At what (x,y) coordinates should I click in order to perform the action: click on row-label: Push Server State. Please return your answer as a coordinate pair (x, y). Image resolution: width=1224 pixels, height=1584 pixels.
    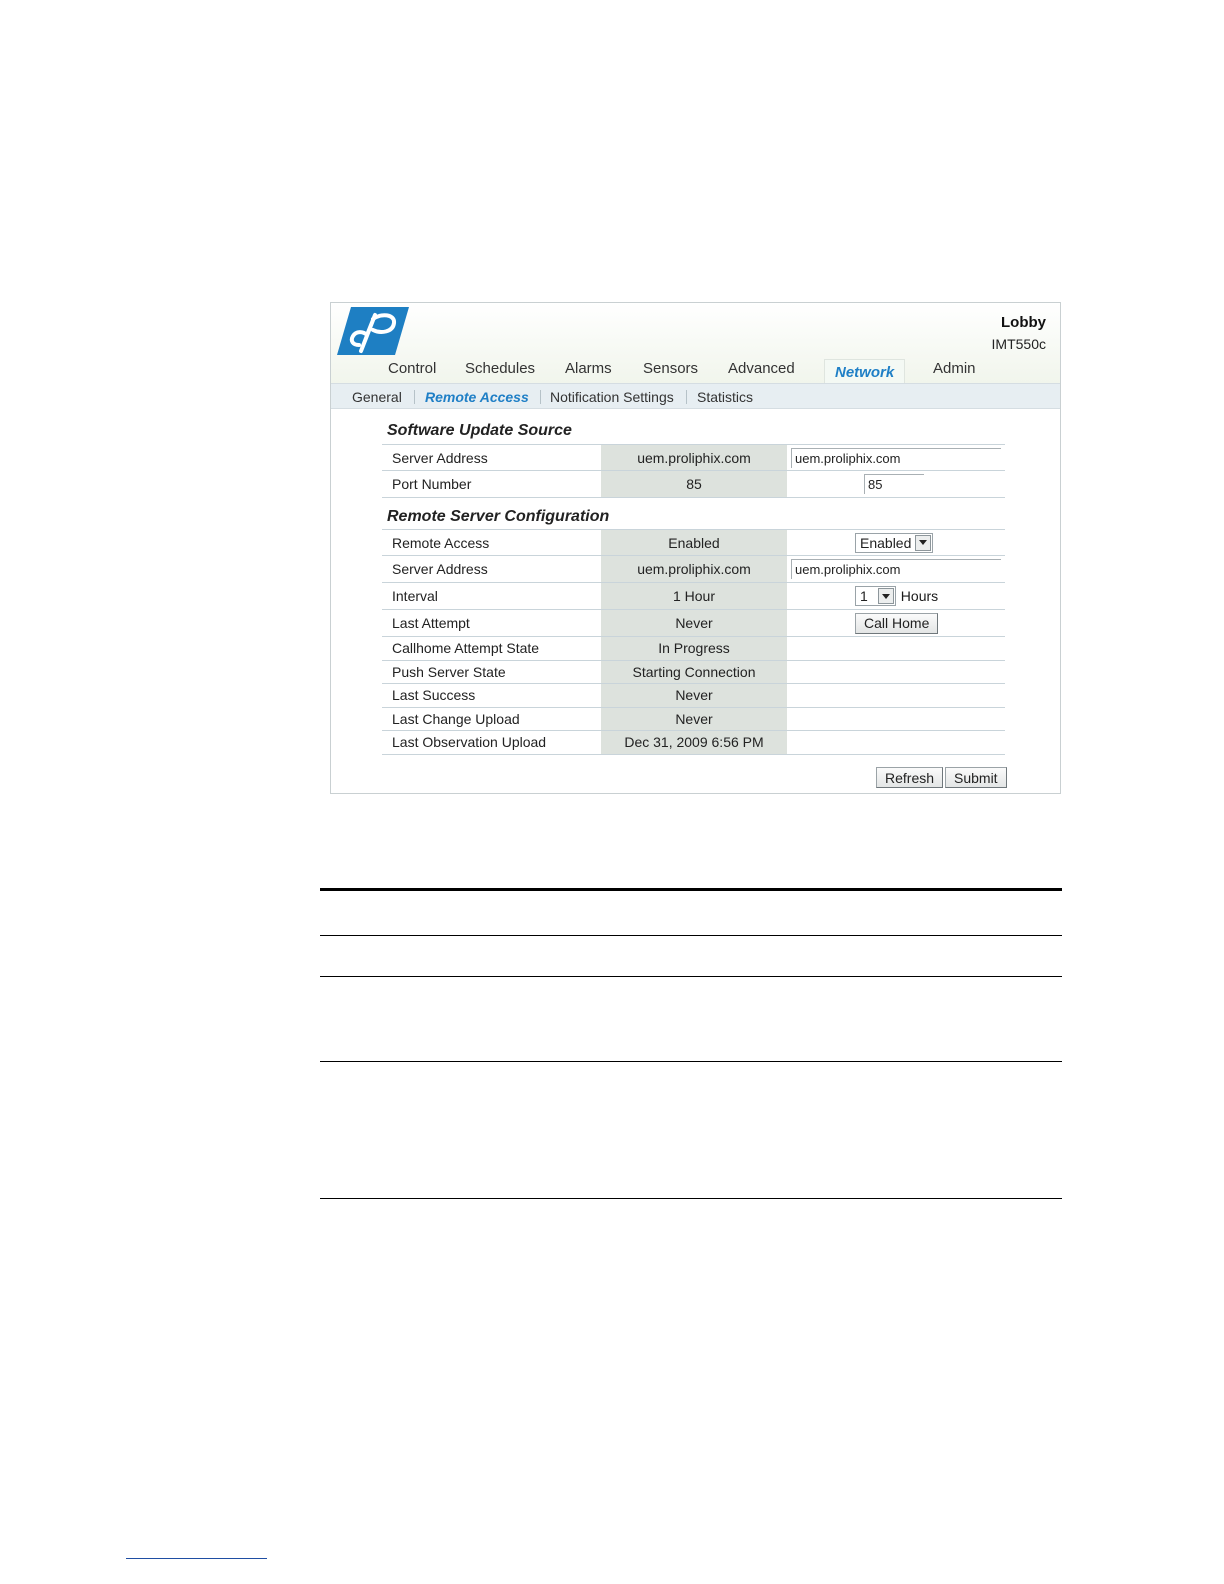
    Looking at the image, I should click on (449, 671).